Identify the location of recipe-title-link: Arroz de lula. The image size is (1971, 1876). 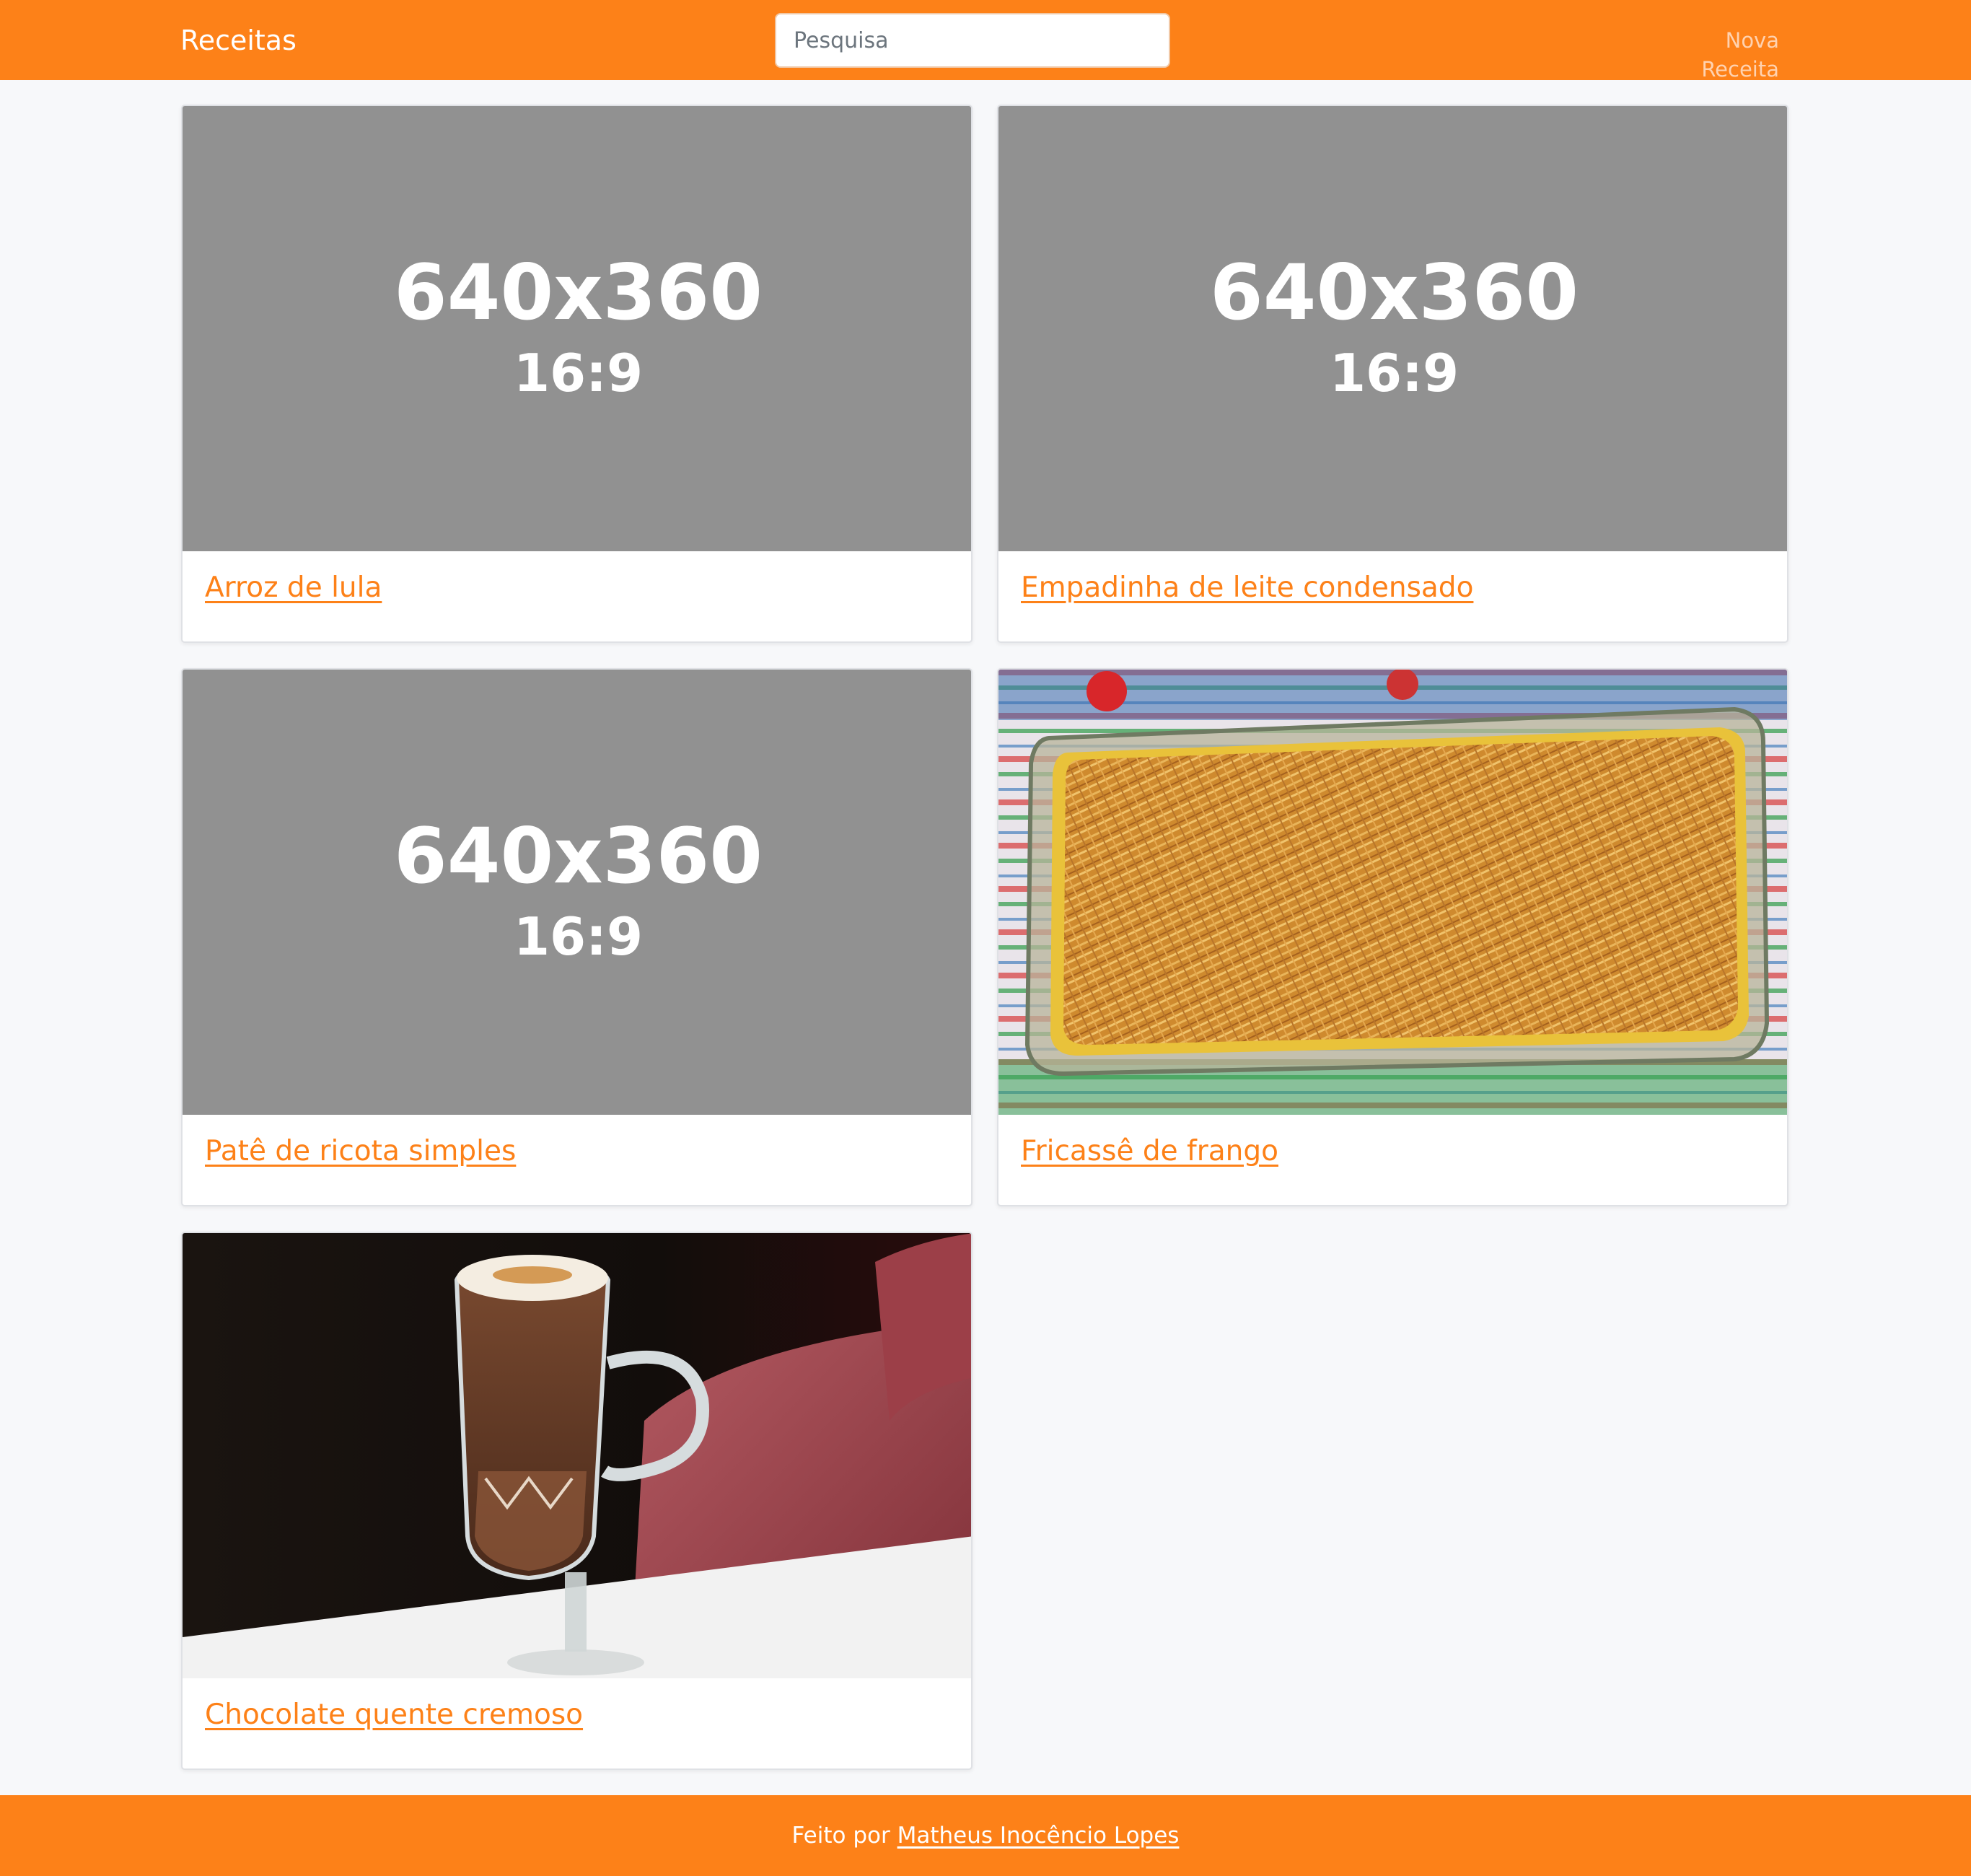
(293, 588).